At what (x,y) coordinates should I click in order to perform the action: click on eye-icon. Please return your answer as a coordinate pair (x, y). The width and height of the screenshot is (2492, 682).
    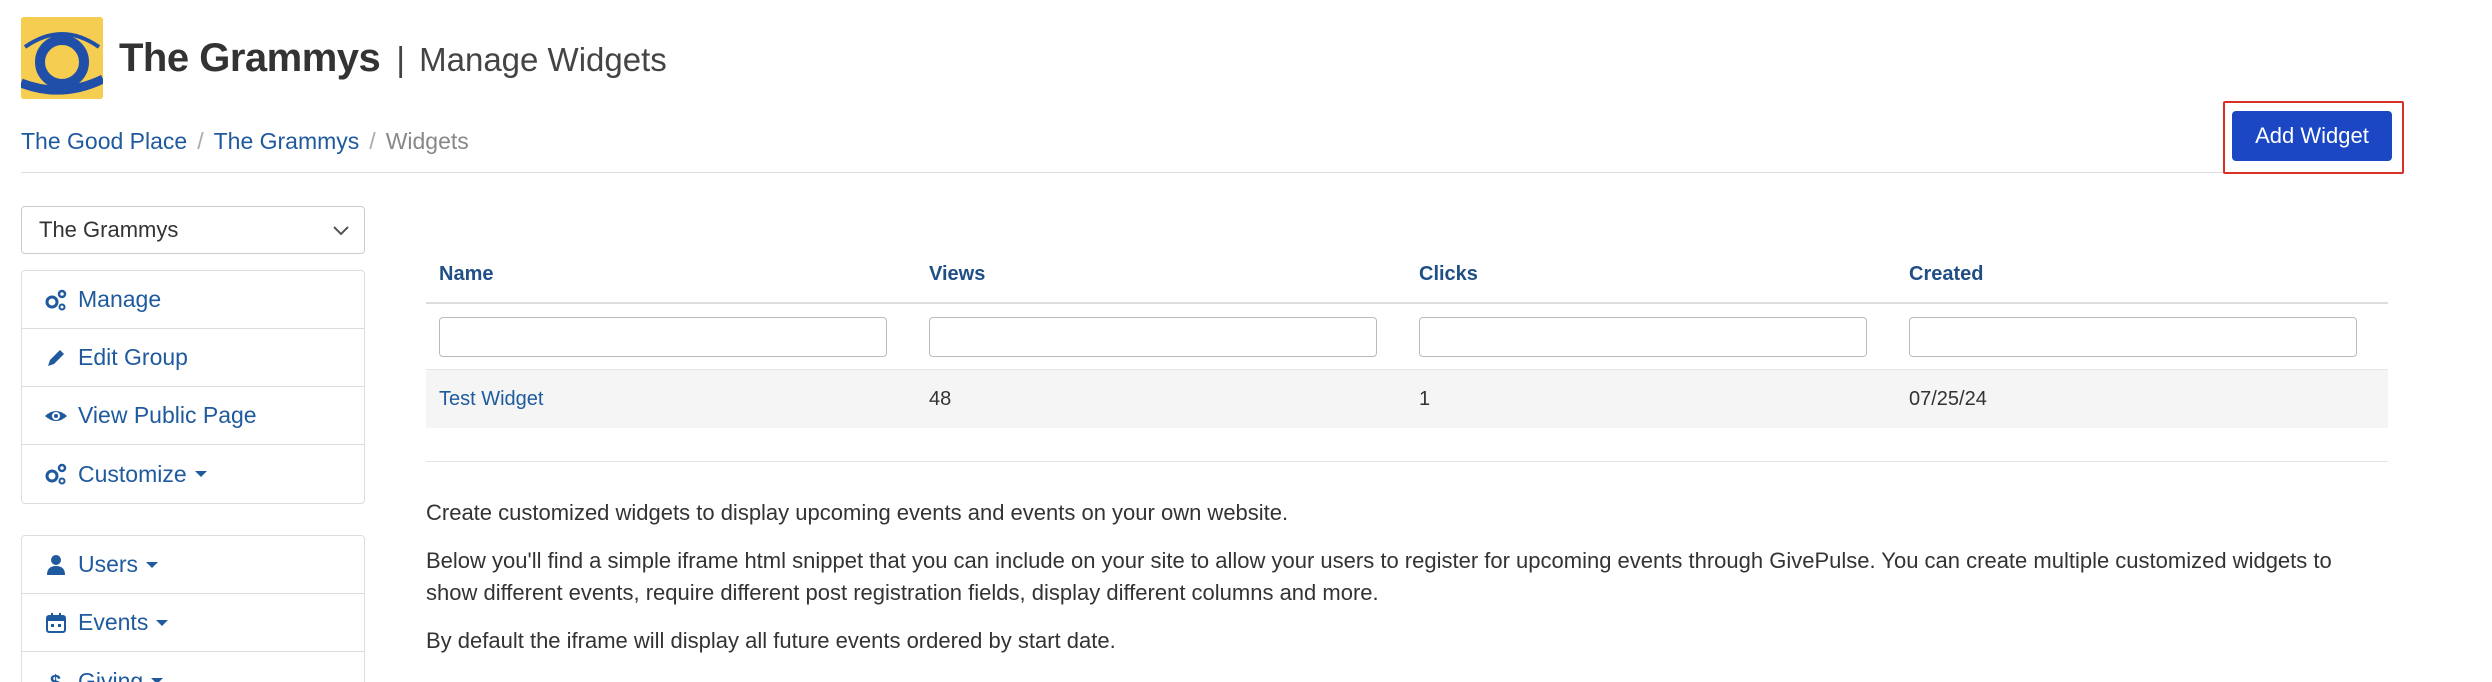
    Looking at the image, I should click on (56, 416).